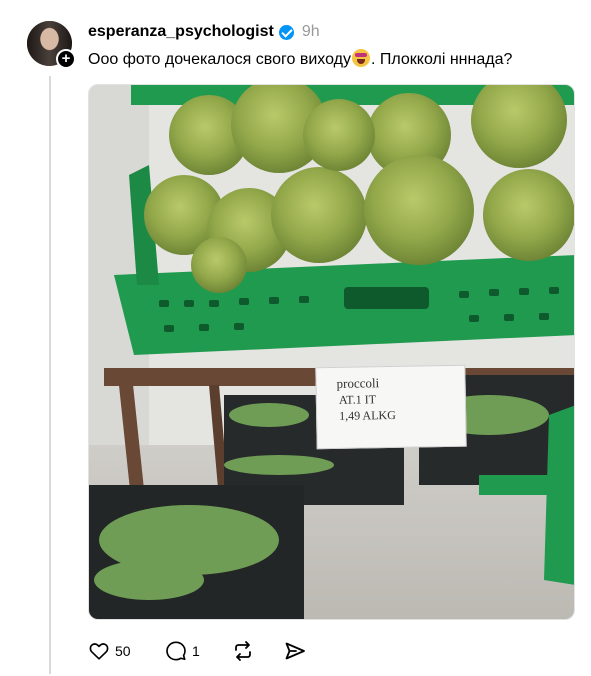 Image resolution: width=591 pixels, height=676 pixels. What do you see at coordinates (257, 651) in the screenshot?
I see `repost-button` at bounding box center [257, 651].